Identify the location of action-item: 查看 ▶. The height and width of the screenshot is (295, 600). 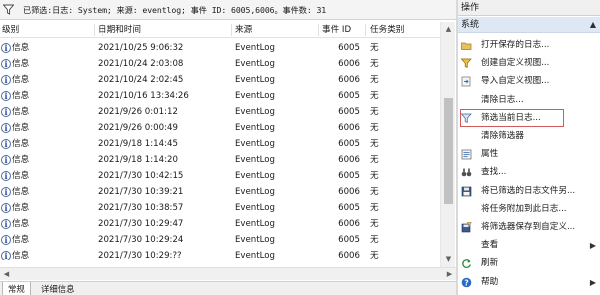
(529, 245).